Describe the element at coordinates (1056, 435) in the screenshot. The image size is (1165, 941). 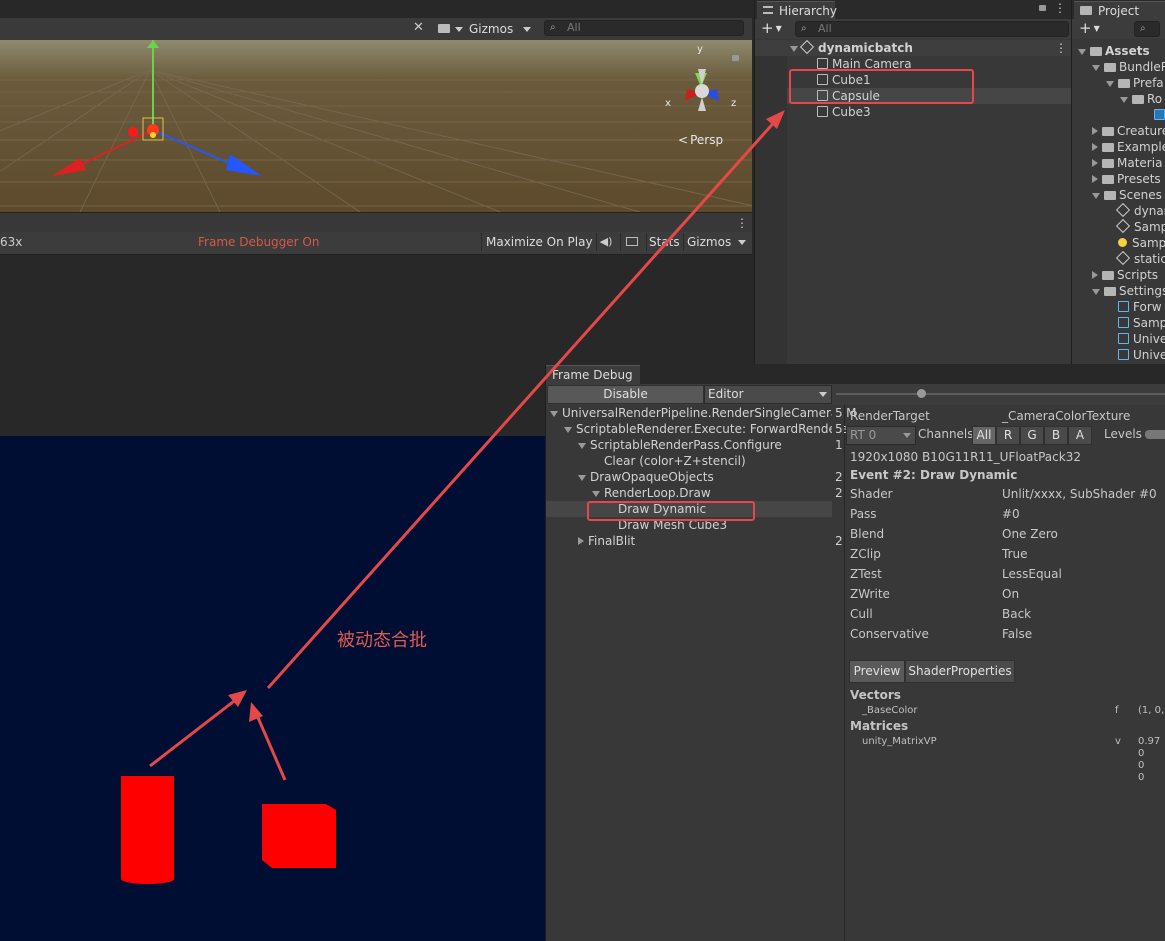
I see `channel-b-button: B` at that location.